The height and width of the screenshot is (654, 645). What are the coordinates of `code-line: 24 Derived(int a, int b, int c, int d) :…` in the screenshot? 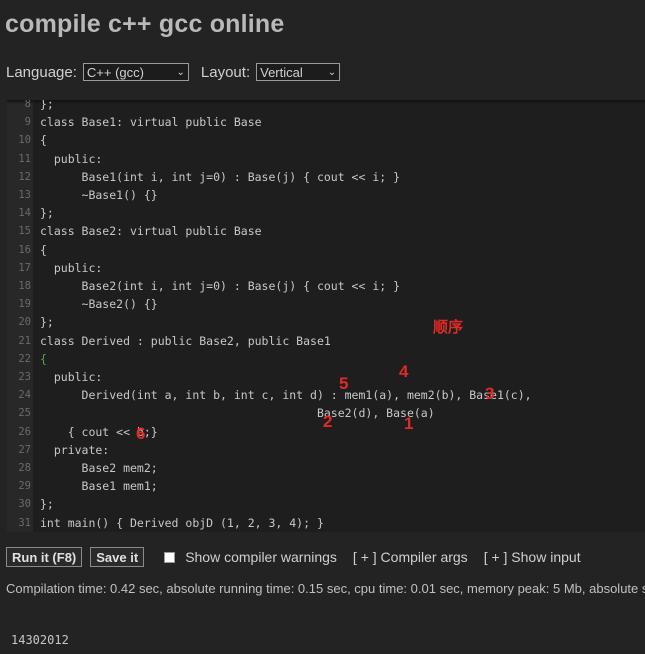 It's located at (326, 395).